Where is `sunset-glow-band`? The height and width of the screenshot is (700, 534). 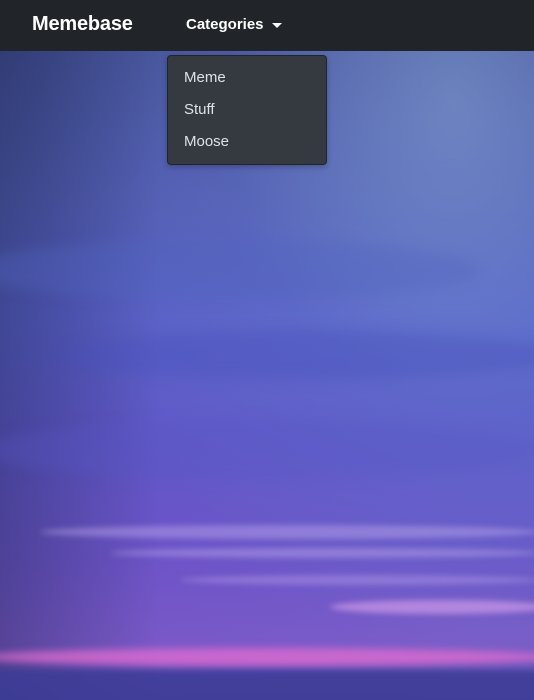
sunset-glow-band is located at coordinates (267, 657).